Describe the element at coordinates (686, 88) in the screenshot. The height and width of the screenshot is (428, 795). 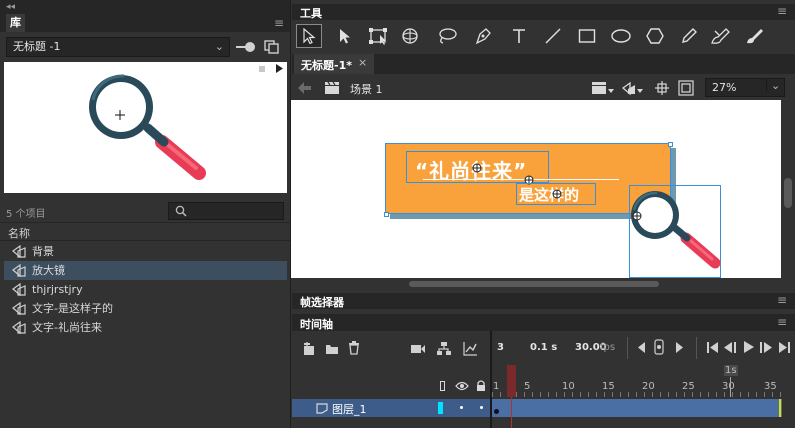
I see `clip-to-stage-icon` at that location.